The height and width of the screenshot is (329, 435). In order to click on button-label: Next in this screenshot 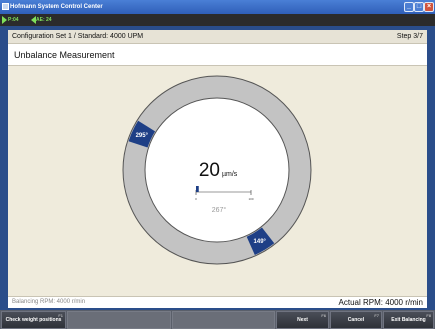, I will do `click(302, 320)`.